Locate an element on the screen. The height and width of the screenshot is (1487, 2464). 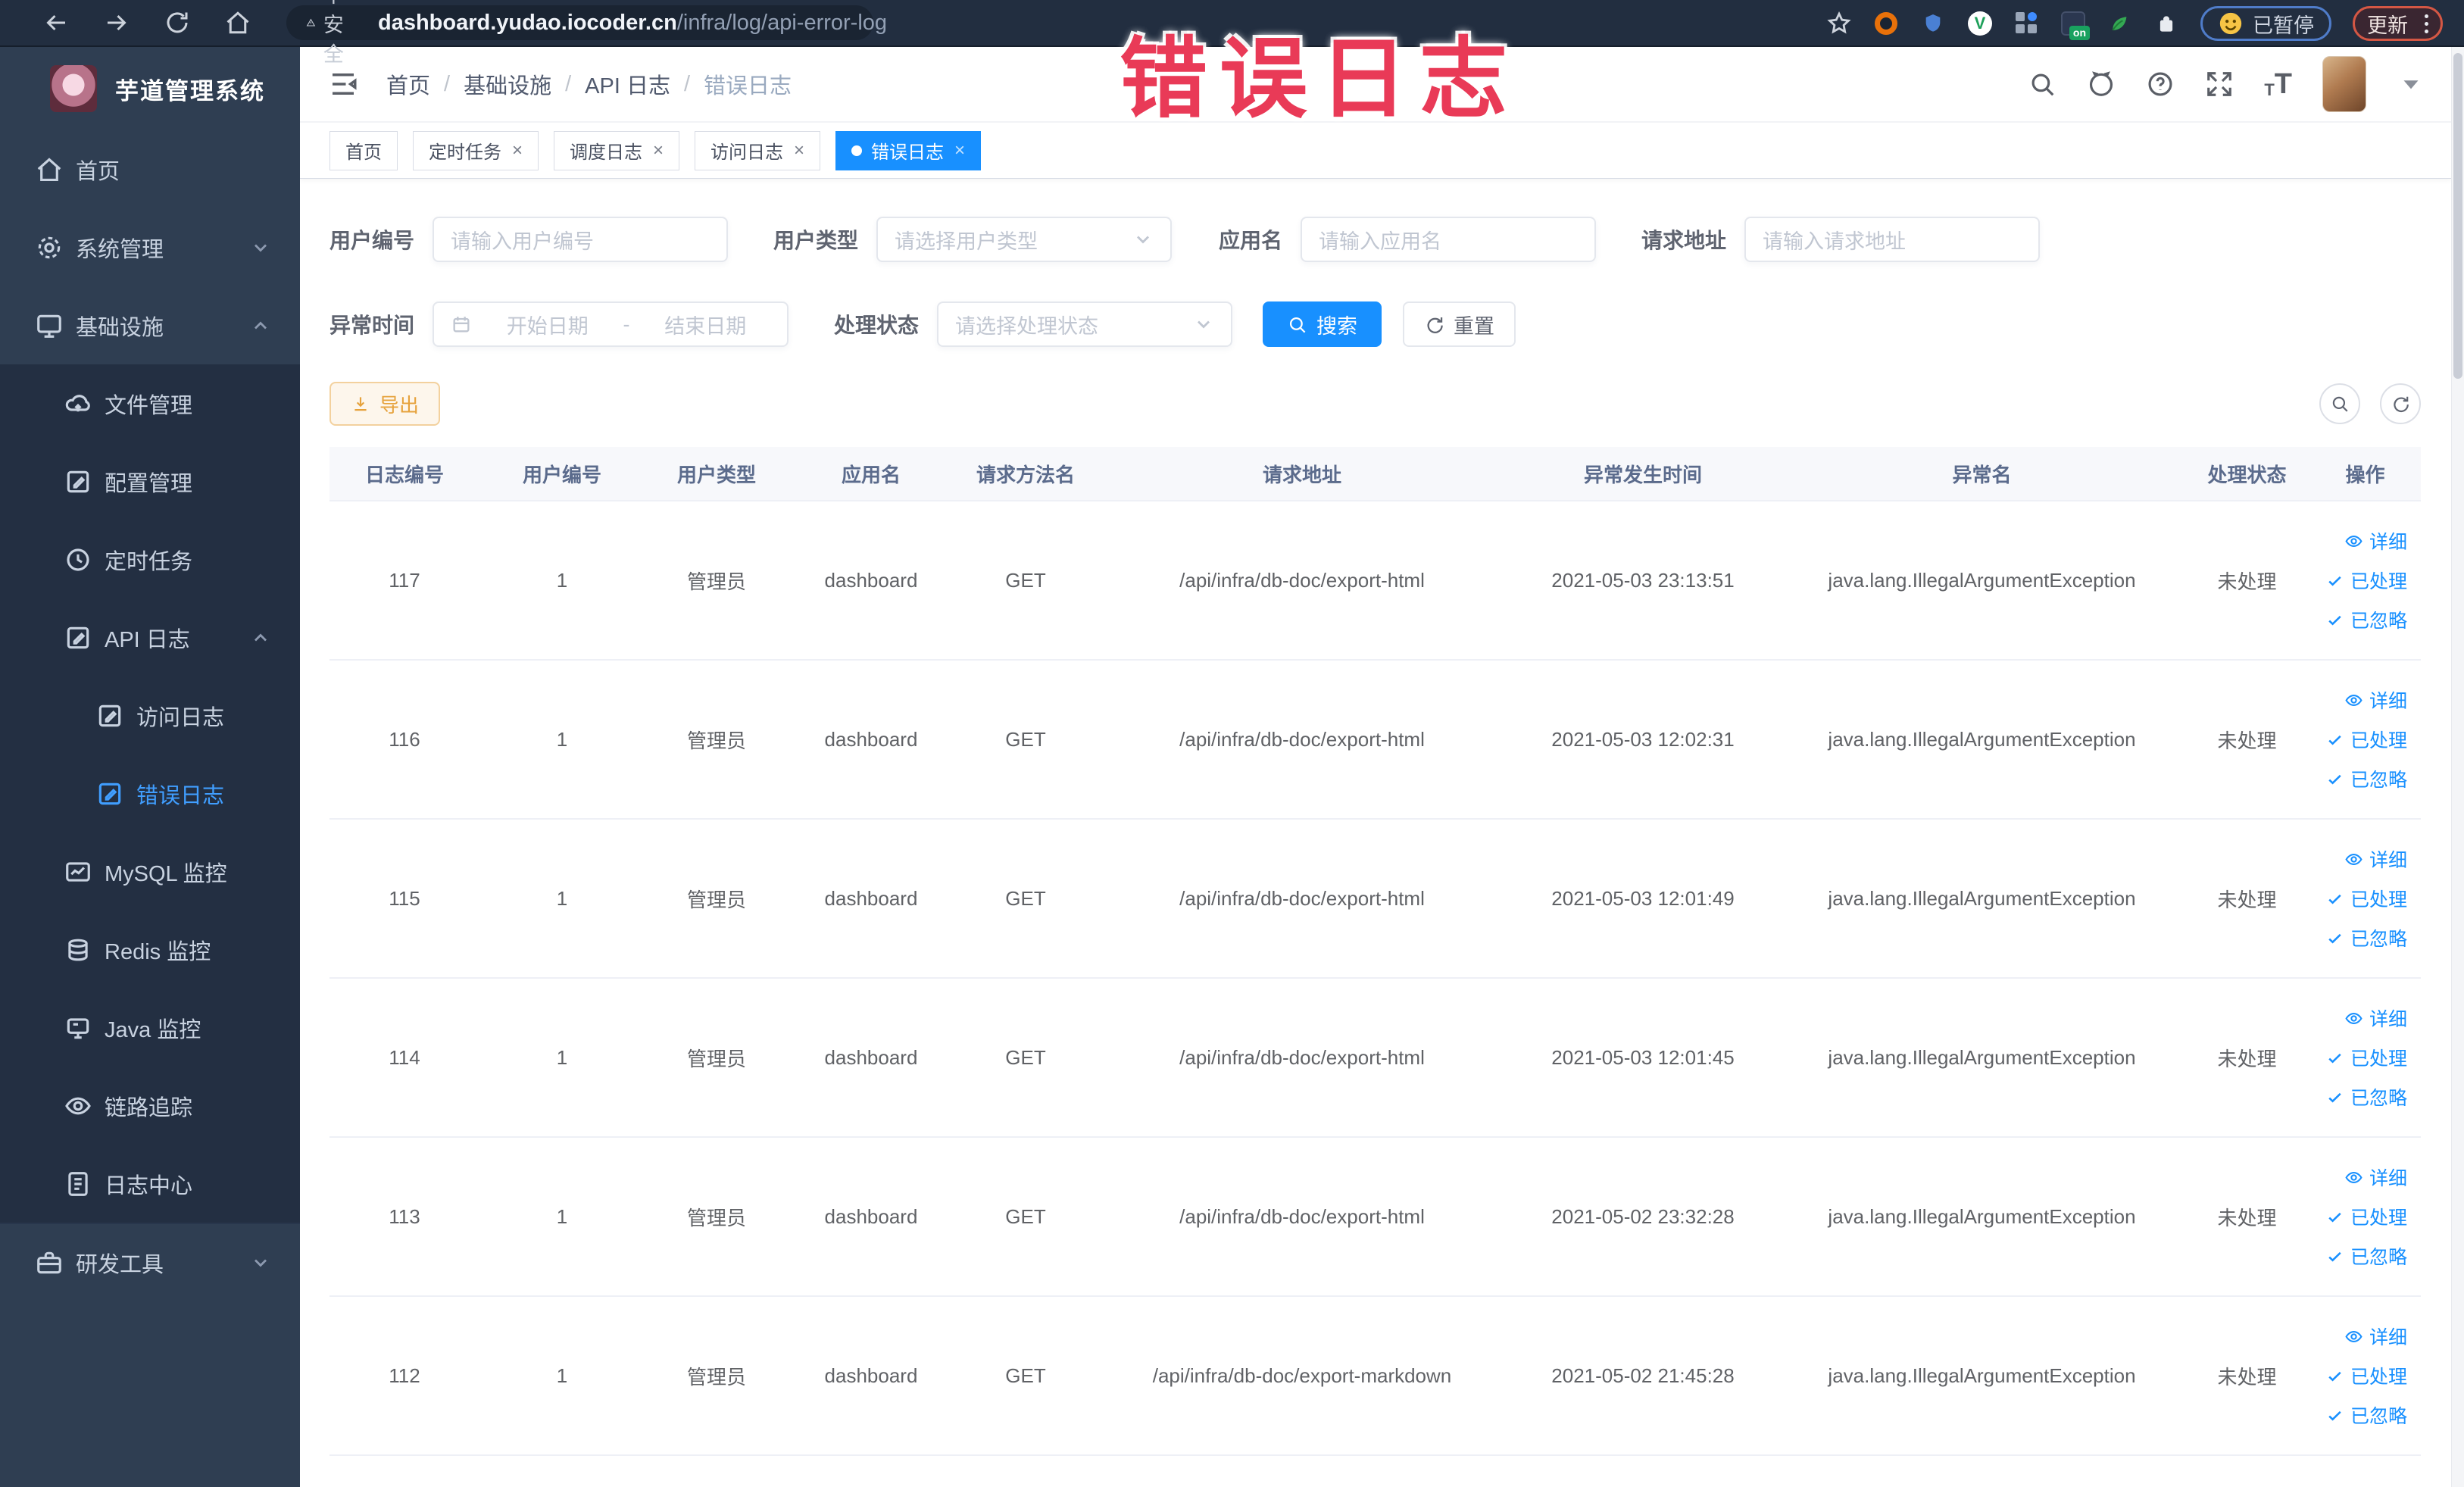
tab-access-log: 访问日志 × is located at coordinates (758, 150).